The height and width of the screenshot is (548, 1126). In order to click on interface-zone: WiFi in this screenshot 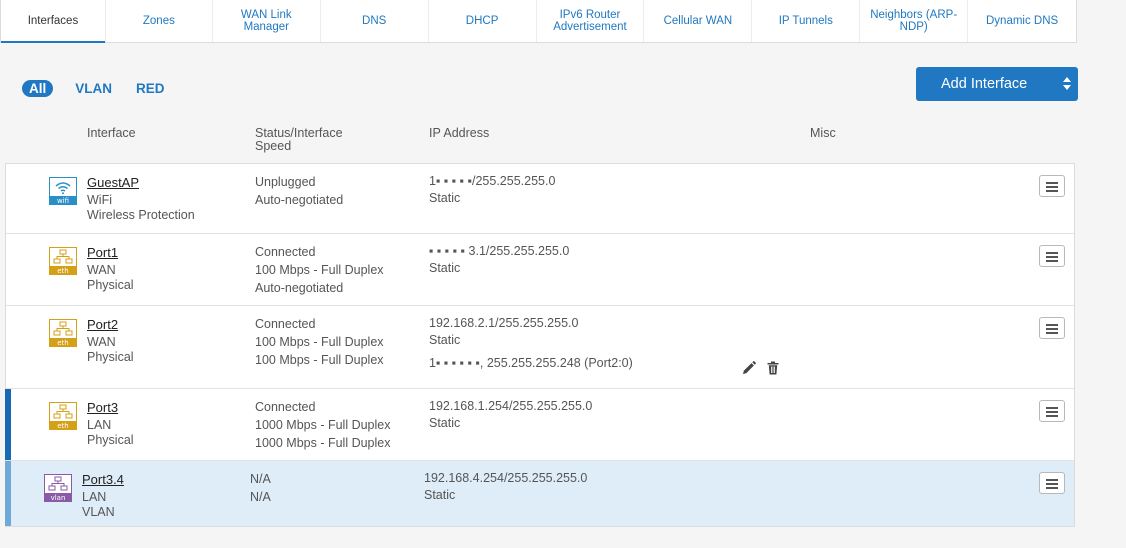, I will do `click(99, 200)`.